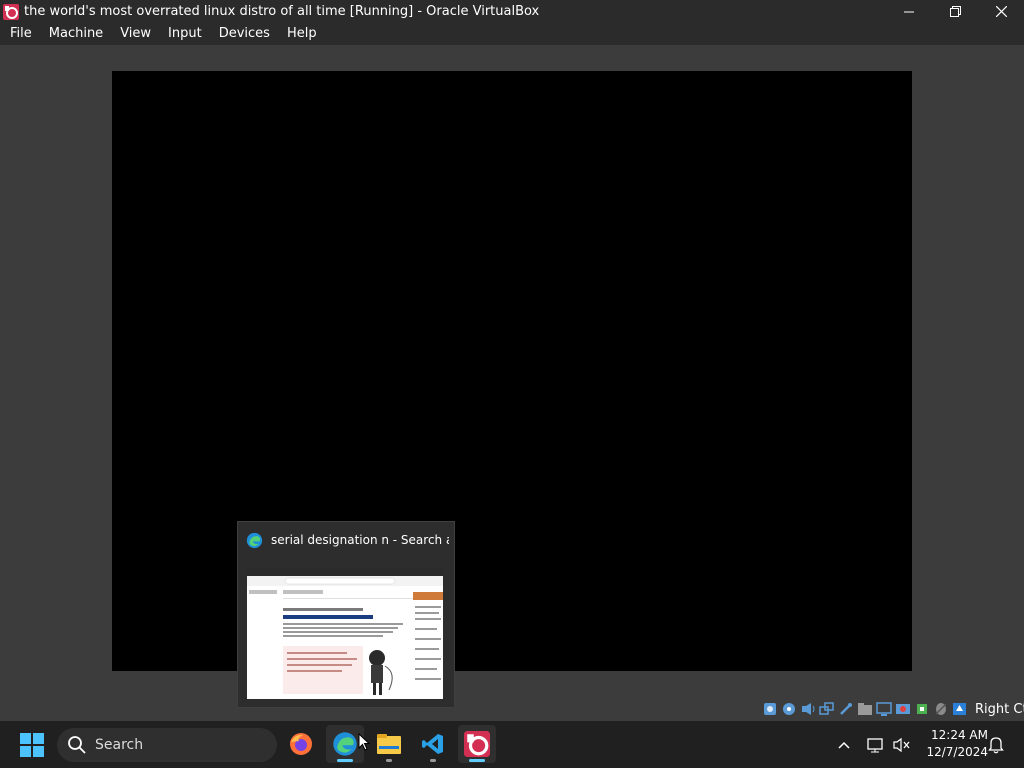 This screenshot has width=1024, height=768. I want to click on search-icon, so click(77, 745).